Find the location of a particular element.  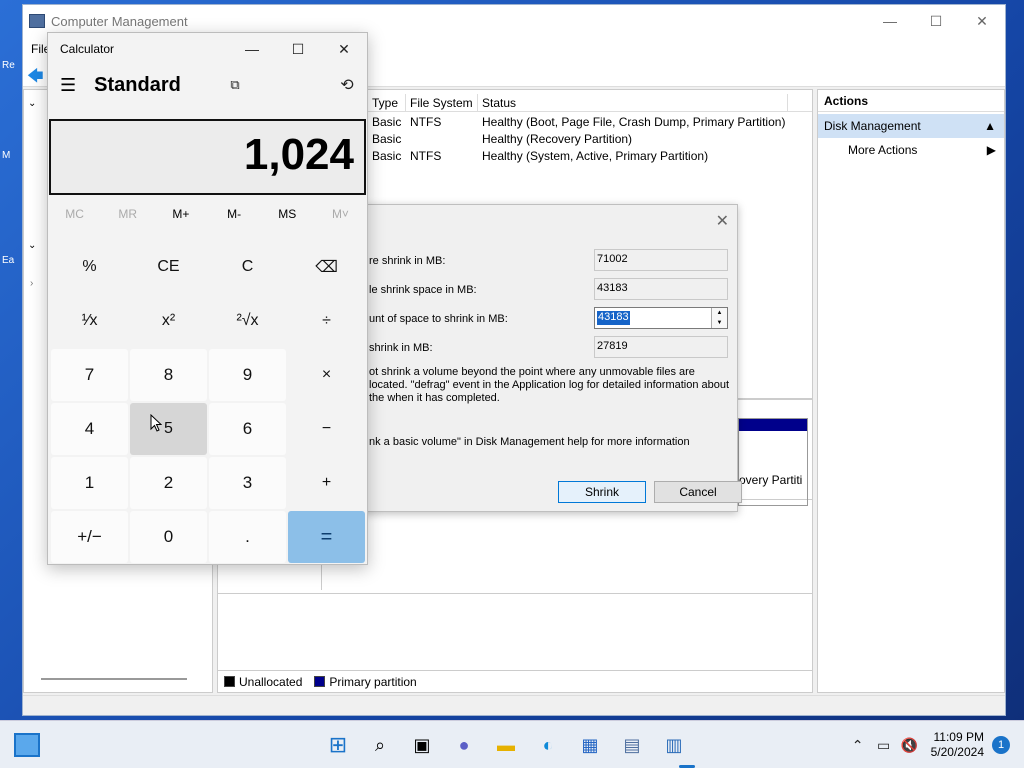

unallocated-swatch is located at coordinates (229, 681).